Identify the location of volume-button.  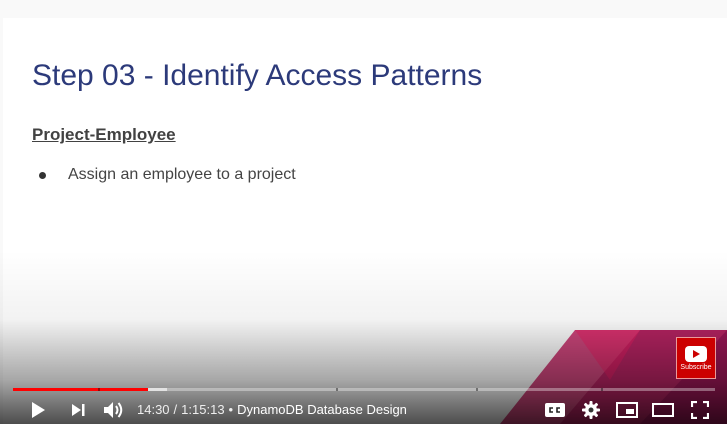
(114, 410).